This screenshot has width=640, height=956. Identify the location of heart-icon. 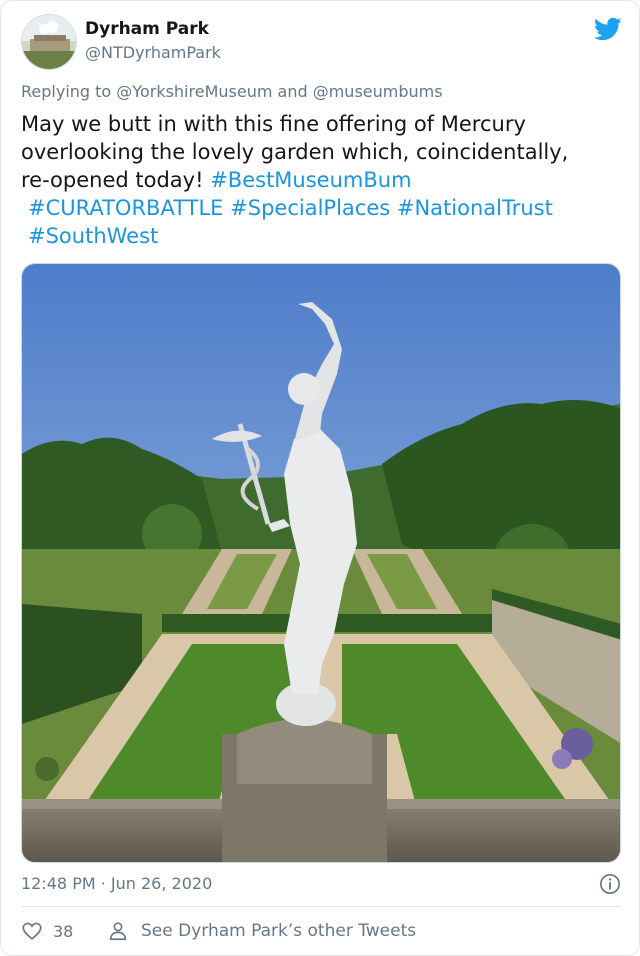
(32, 931).